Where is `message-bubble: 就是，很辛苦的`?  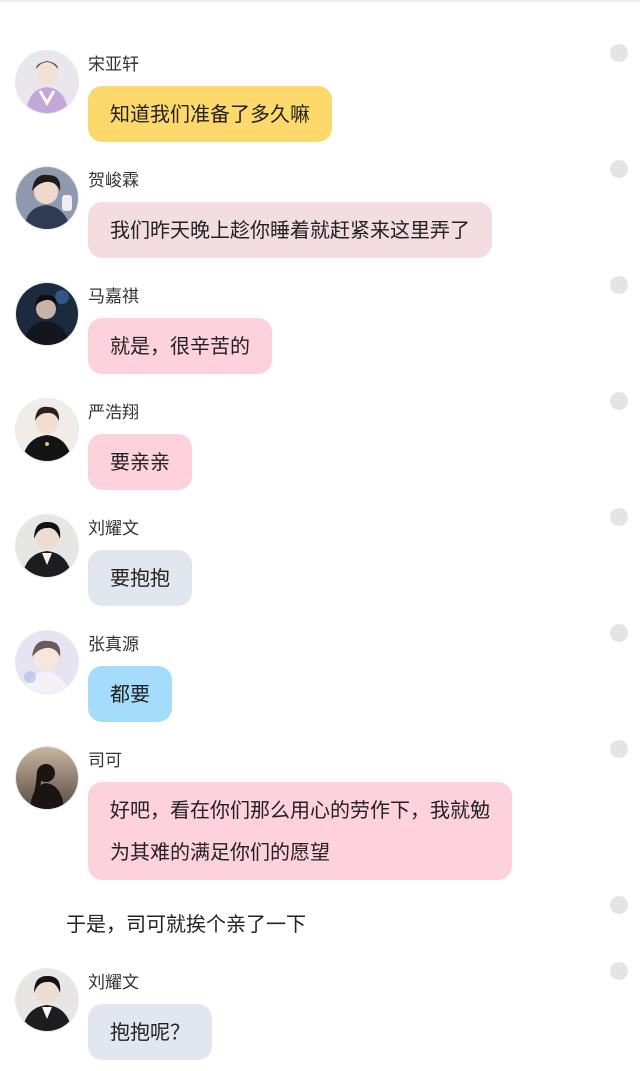
message-bubble: 就是，很辛苦的 is located at coordinates (180, 346).